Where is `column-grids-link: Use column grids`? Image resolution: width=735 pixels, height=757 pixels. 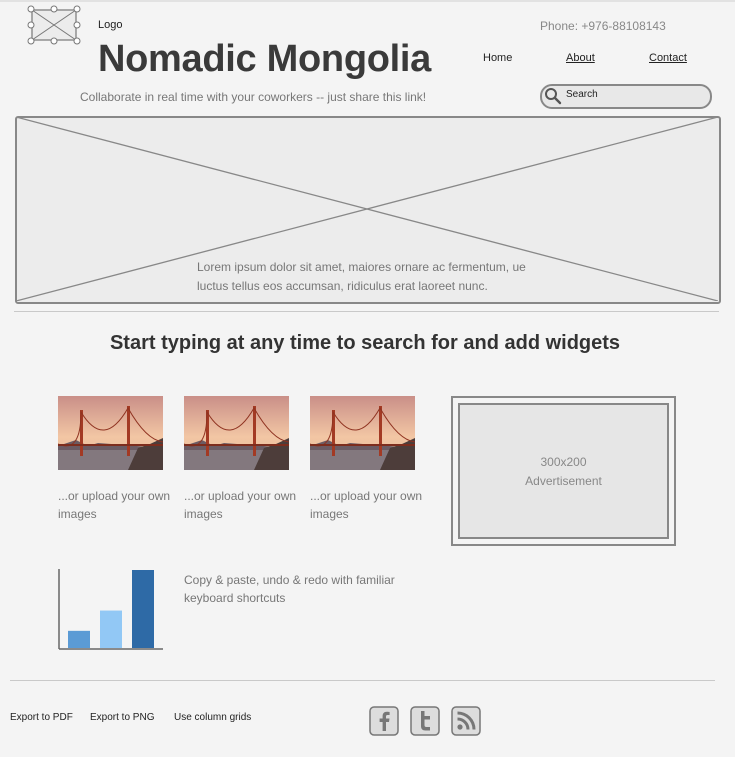 column-grids-link: Use column grids is located at coordinates (212, 717).